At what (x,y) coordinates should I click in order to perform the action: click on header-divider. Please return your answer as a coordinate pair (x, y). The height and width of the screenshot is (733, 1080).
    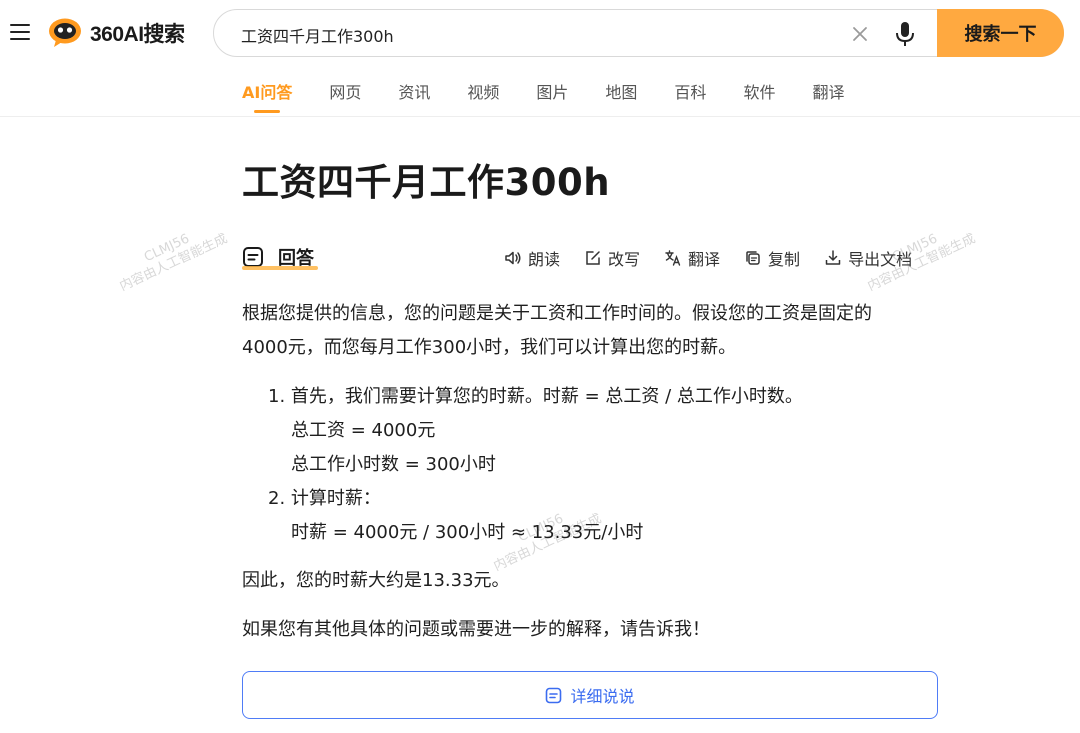
    Looking at the image, I should click on (540, 116).